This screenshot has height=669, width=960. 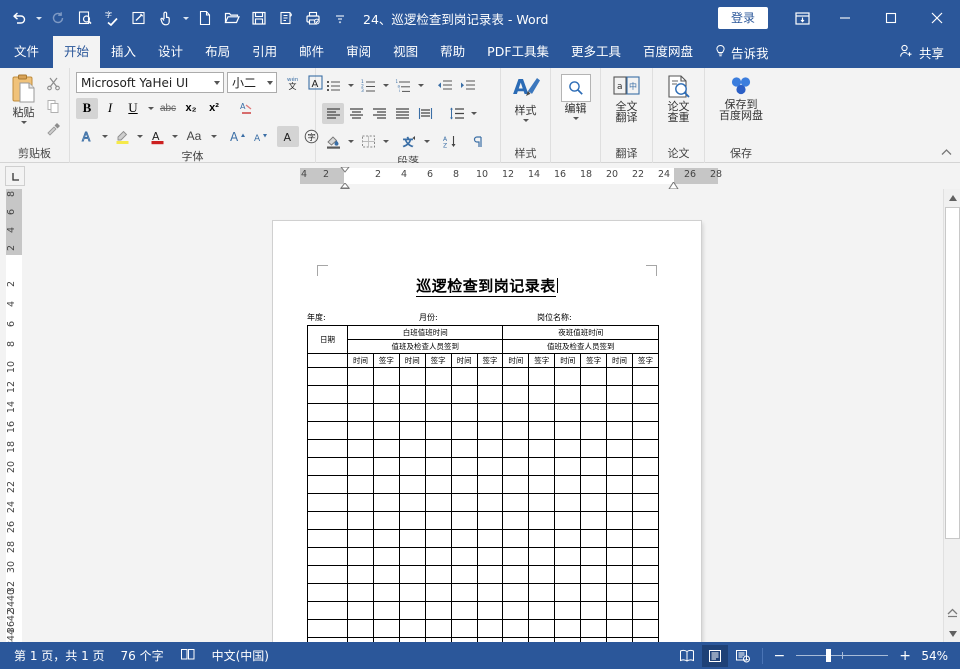 I want to click on align-center-icon, so click(x=356, y=113).